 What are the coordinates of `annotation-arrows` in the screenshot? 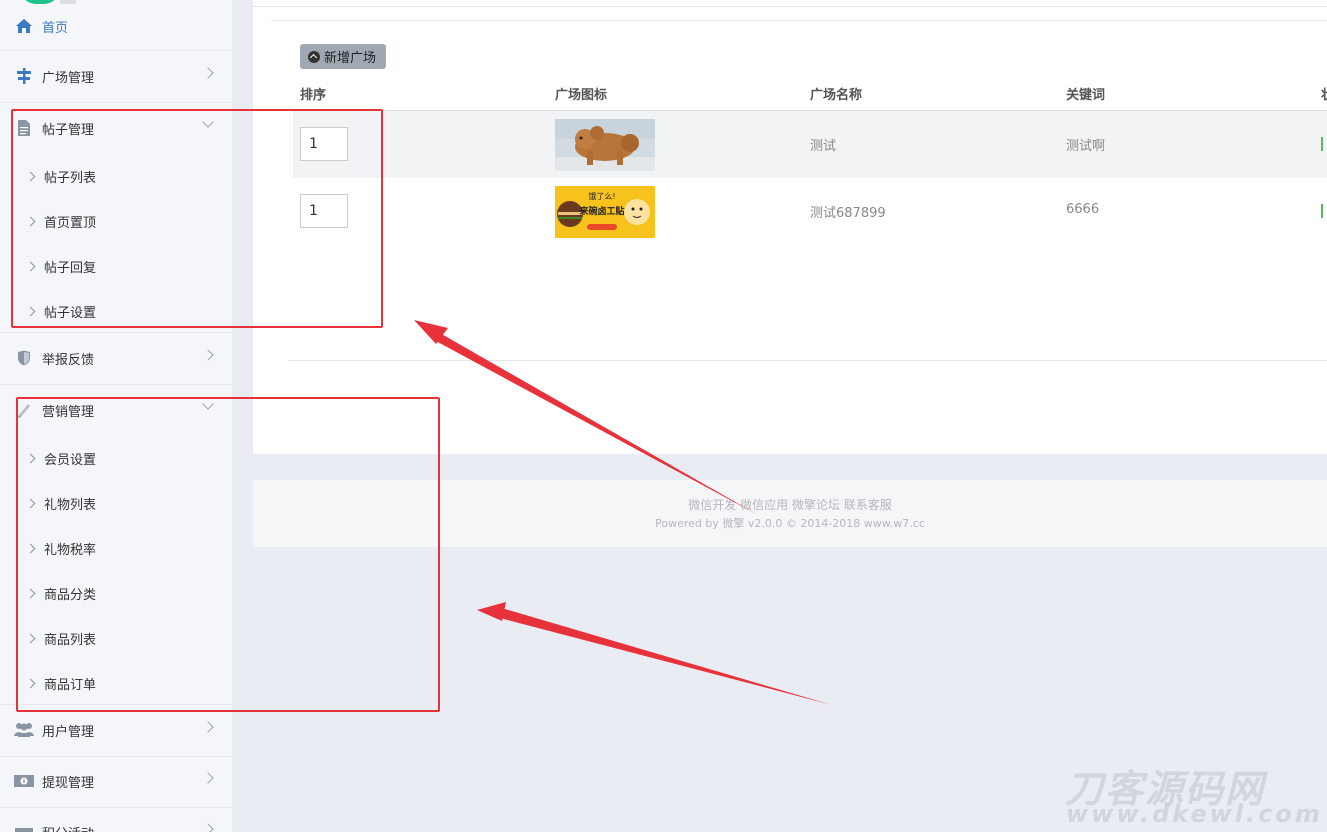 It's located at (623, 512).